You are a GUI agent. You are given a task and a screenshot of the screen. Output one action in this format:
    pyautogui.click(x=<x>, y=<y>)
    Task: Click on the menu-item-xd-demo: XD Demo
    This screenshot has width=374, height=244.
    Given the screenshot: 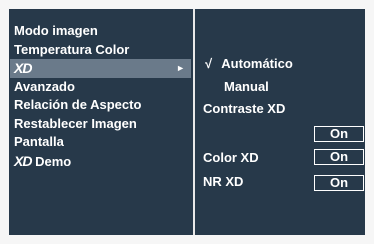 What is the action you would take?
    pyautogui.click(x=102, y=161)
    